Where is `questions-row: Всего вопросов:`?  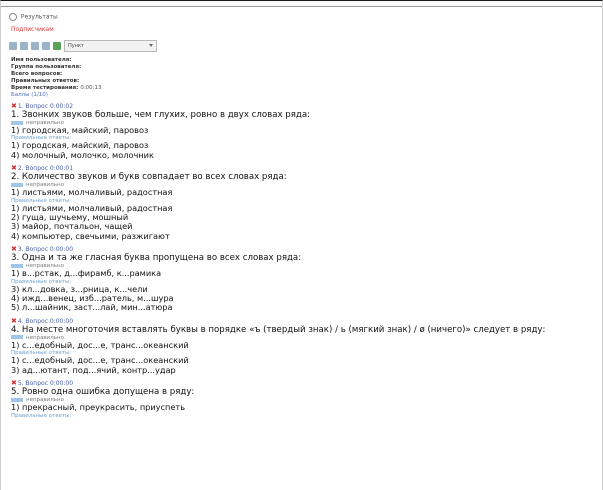 questions-row: Всего вопросов: is located at coordinates (56, 74).